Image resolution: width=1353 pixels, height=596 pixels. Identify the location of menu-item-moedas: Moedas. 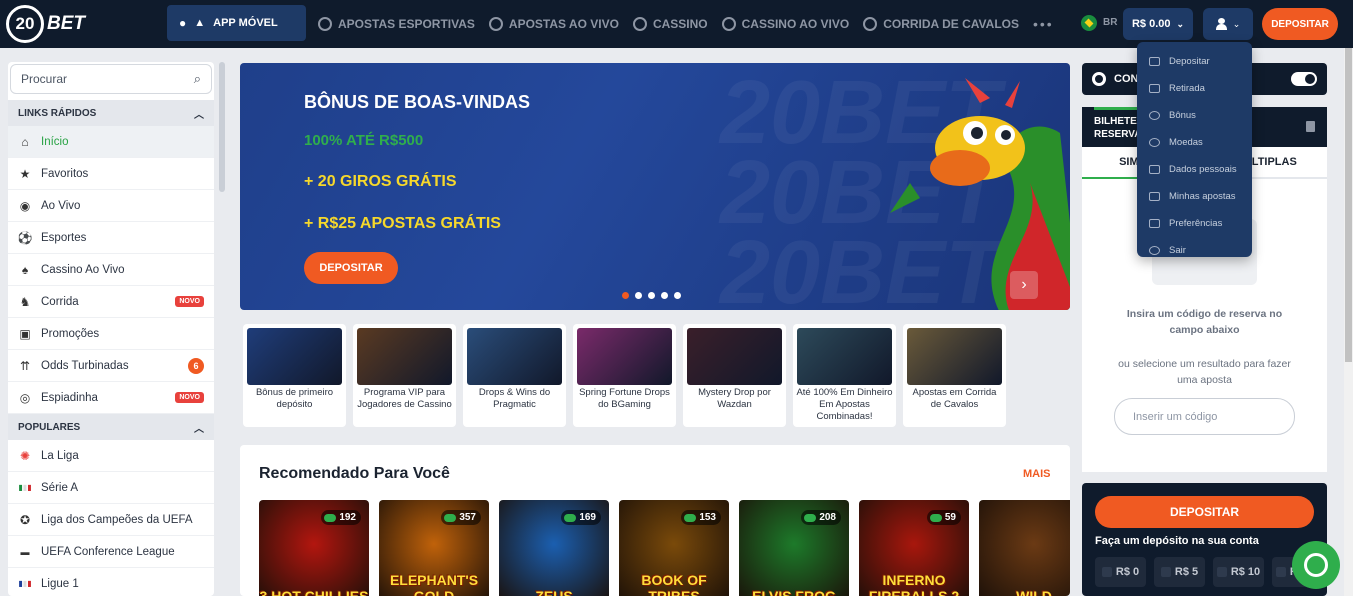
(1194, 142).